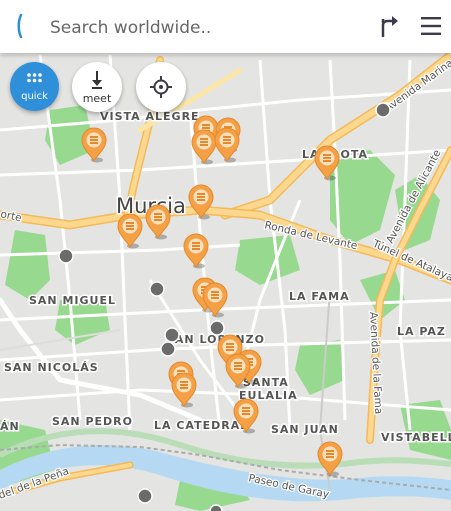 Image resolution: width=451 pixels, height=511 pixels. Describe the element at coordinates (387, 26) in the screenshot. I see `directions-icon` at that location.